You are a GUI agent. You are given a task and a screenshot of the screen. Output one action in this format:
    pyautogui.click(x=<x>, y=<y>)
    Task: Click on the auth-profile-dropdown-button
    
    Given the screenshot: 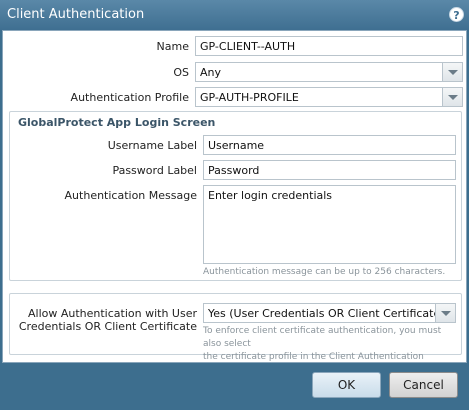 What is the action you would take?
    pyautogui.click(x=452, y=97)
    